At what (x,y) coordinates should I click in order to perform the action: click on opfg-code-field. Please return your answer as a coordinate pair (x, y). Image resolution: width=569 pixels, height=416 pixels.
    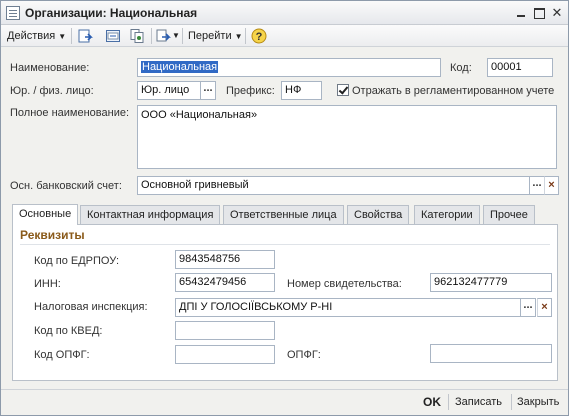
    Looking at the image, I should click on (225, 354).